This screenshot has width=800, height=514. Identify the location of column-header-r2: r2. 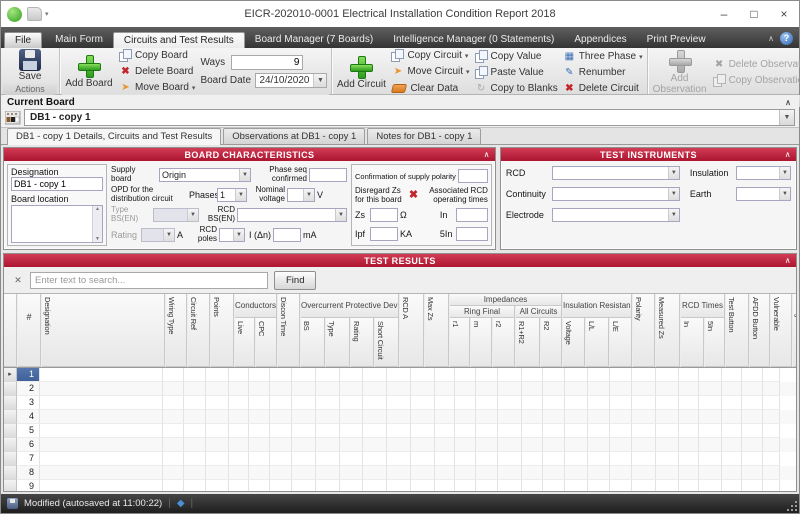
(504, 342).